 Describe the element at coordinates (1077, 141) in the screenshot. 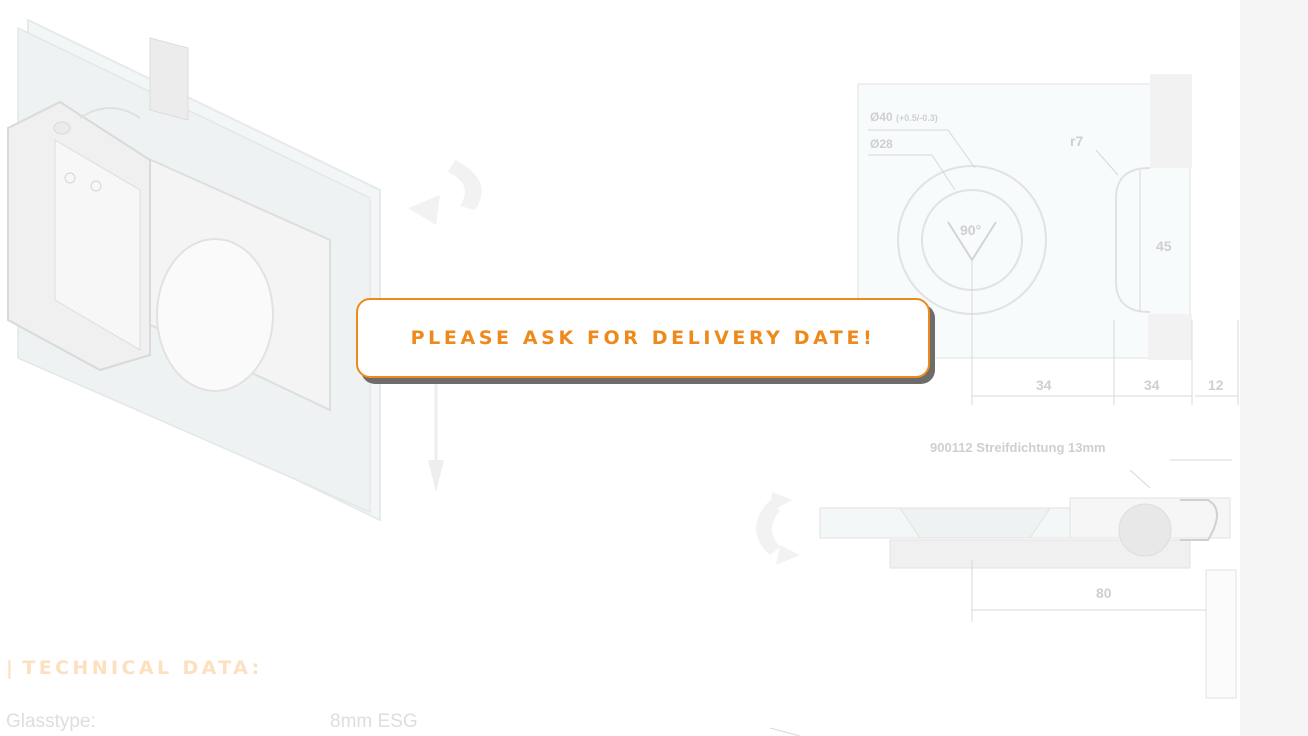

I see `dimension-radius: r7` at that location.